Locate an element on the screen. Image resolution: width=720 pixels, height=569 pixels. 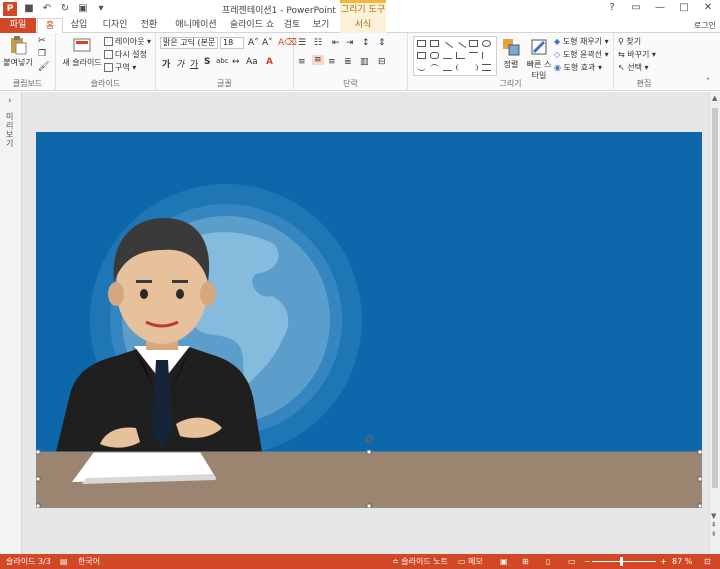
quick-styles-button: 빠른 스타일 is located at coordinates (539, 59).